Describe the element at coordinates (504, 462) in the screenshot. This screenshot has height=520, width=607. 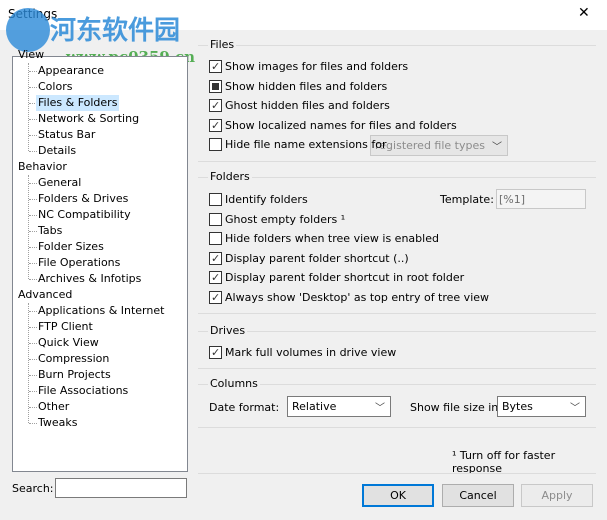
I see `footnote: ¹ Turn off for faster response` at that location.